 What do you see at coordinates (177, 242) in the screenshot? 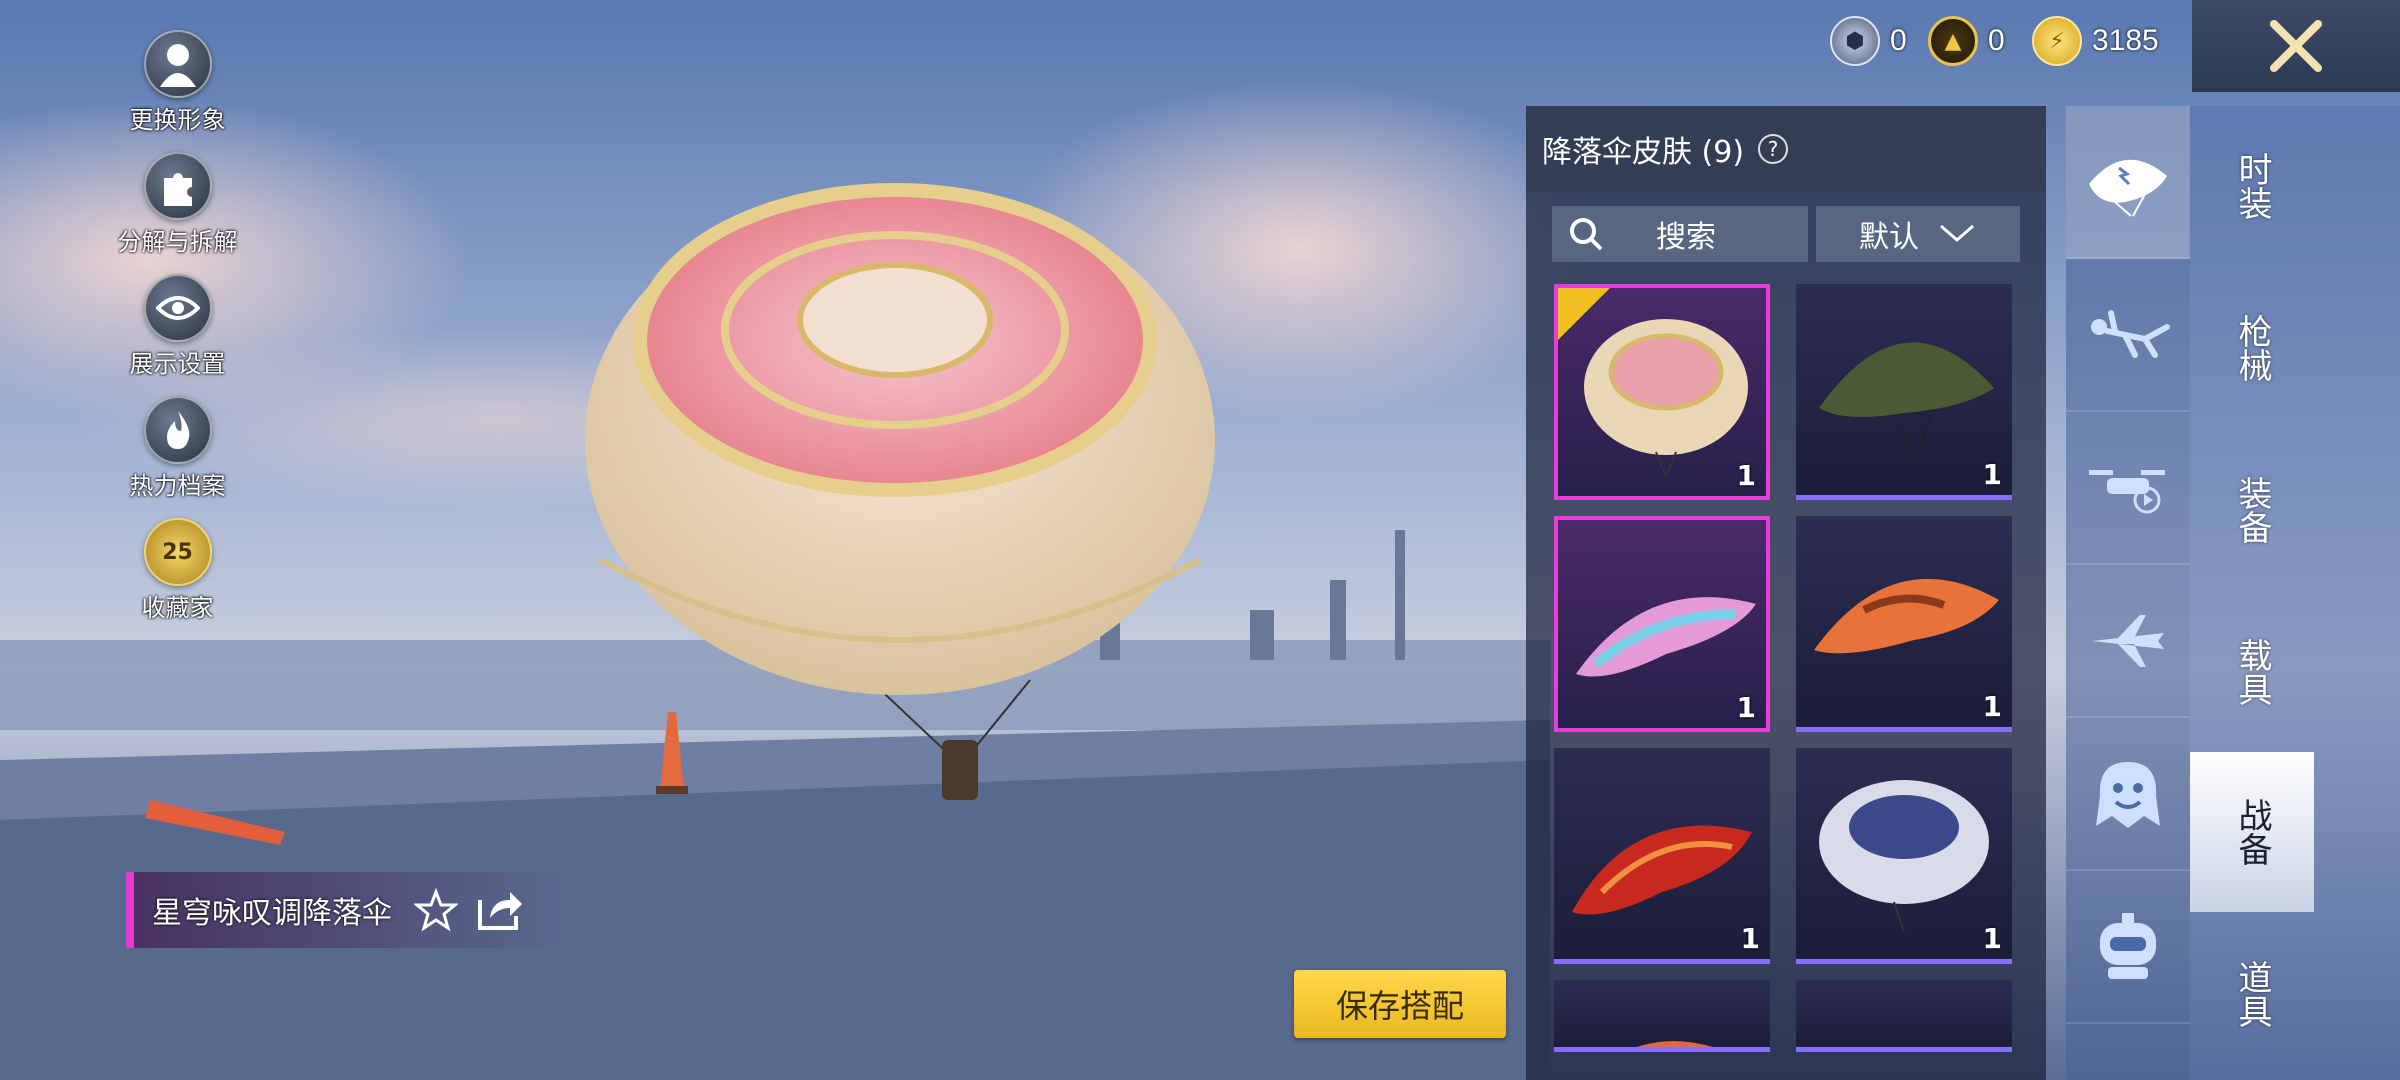
I see `menu-label: 分解与拆解` at bounding box center [177, 242].